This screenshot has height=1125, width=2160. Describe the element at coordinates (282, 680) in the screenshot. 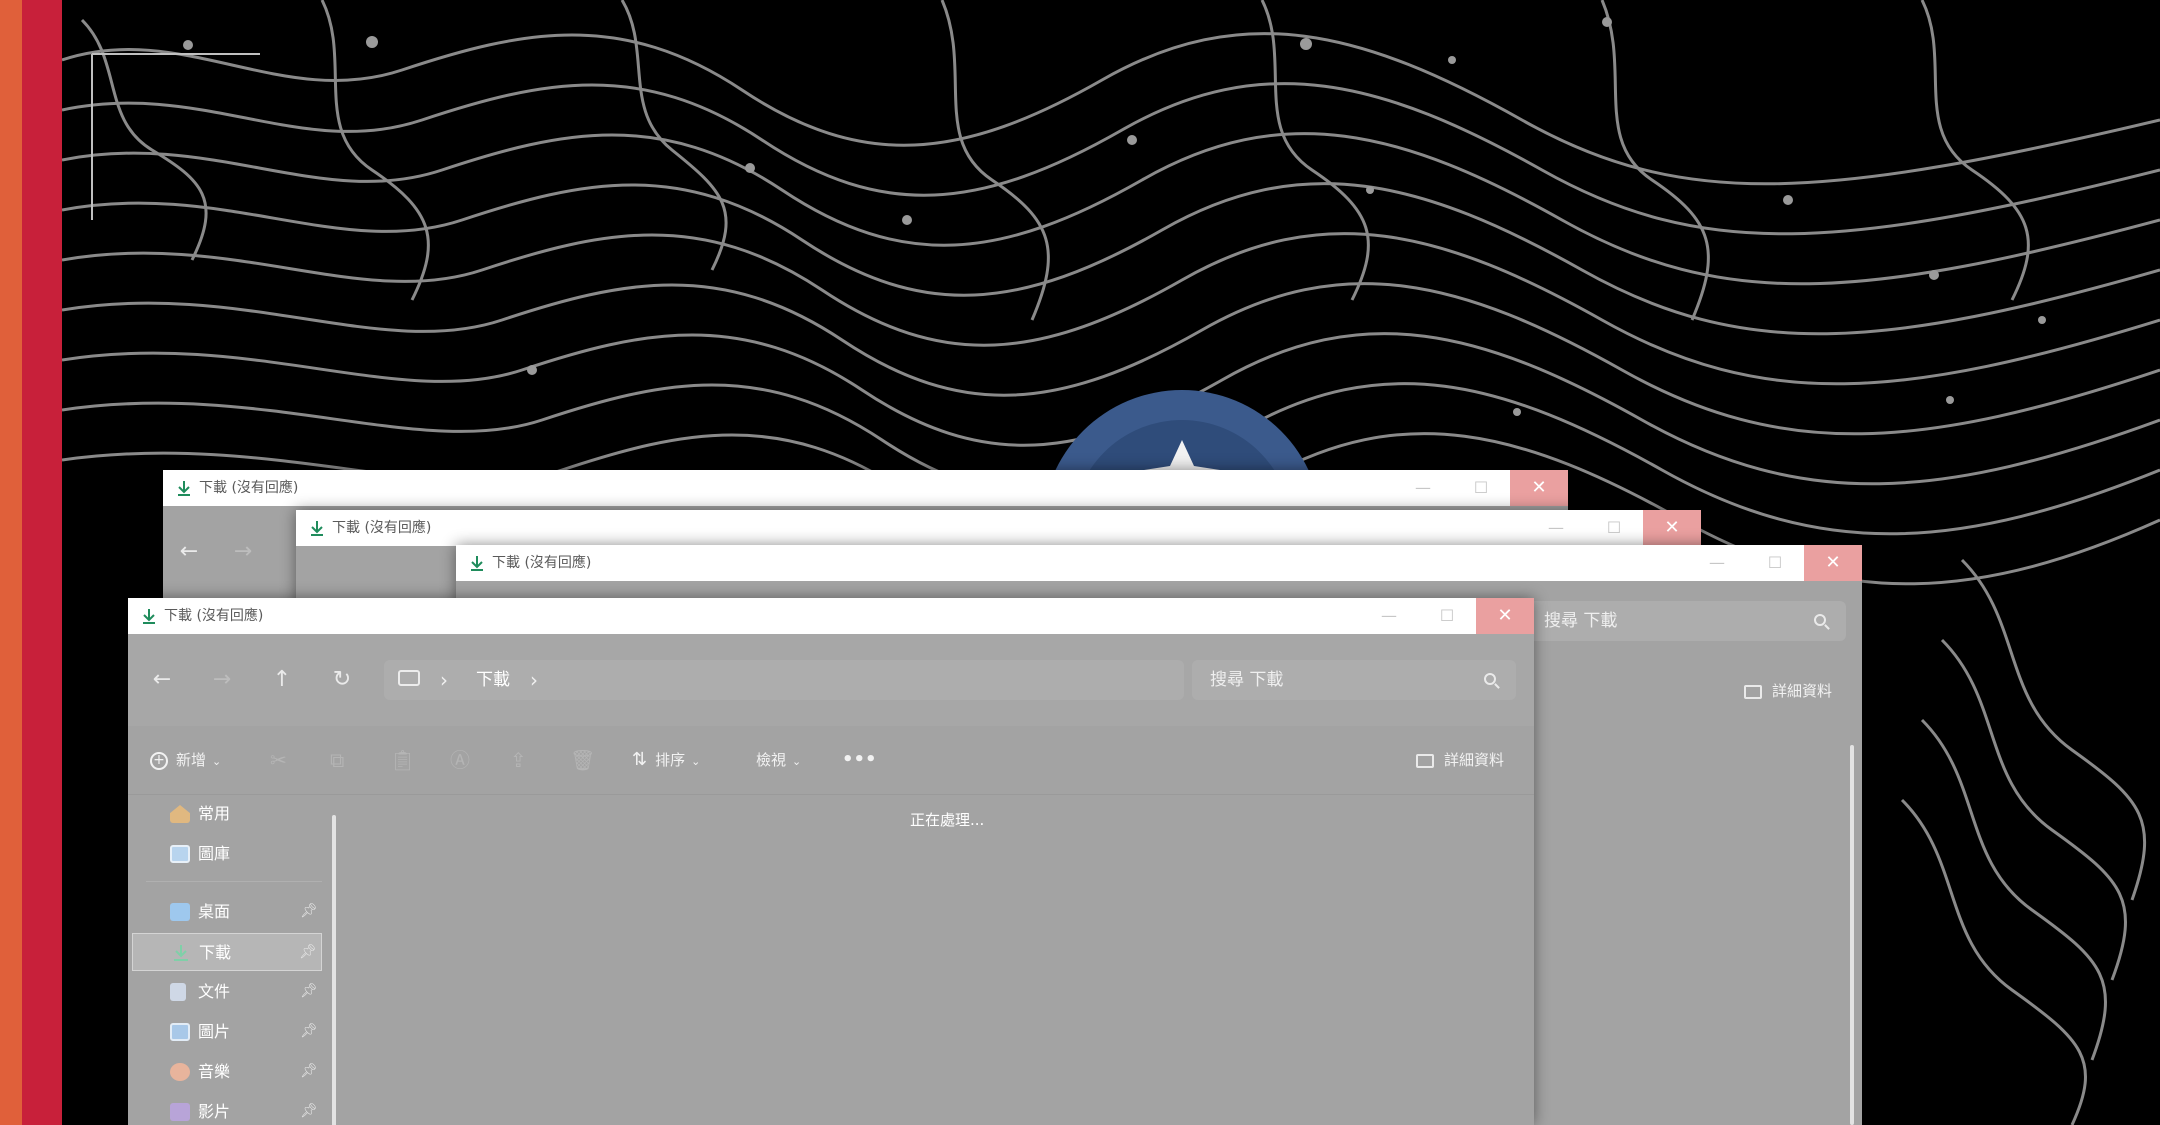

I see `up-arrow-icon: ↑` at that location.